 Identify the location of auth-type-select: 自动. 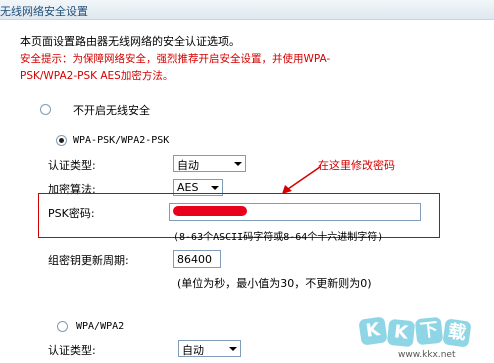
(209, 163).